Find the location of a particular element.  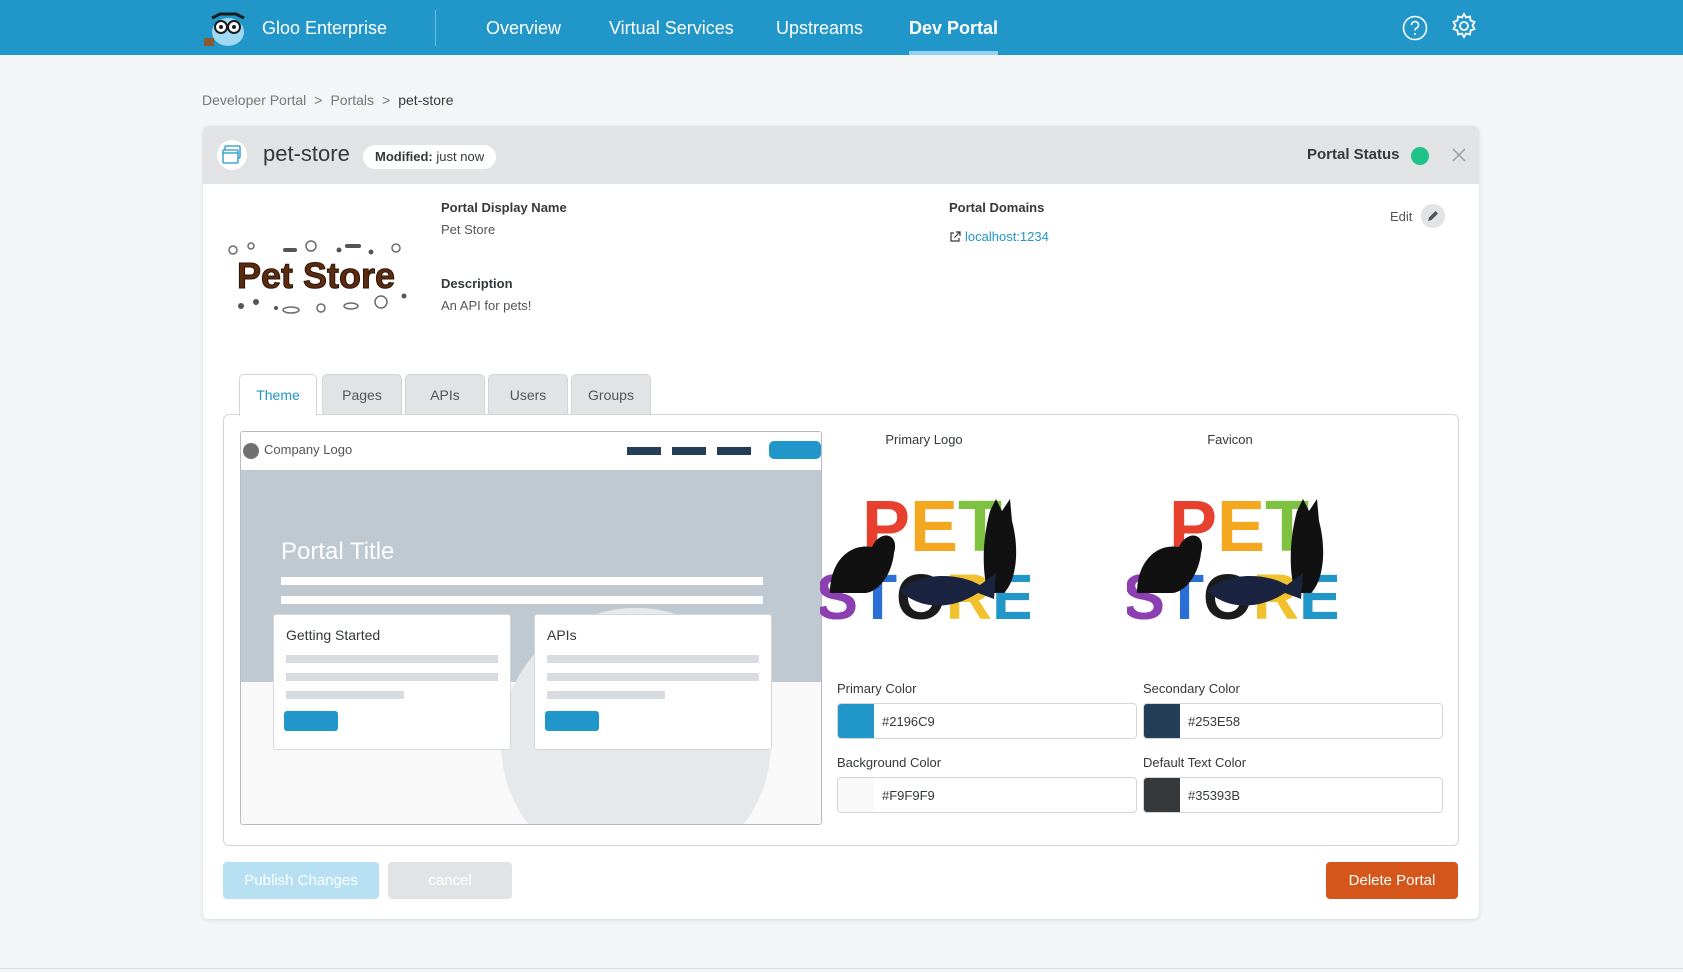

domain-link-text: localhost:1234 is located at coordinates (1007, 236).